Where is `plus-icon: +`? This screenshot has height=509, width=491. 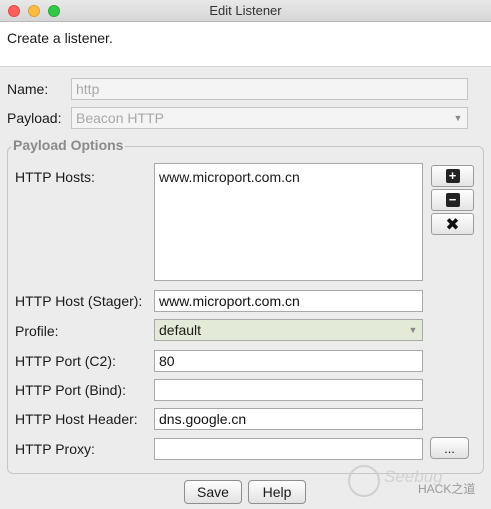 plus-icon: + is located at coordinates (452, 176).